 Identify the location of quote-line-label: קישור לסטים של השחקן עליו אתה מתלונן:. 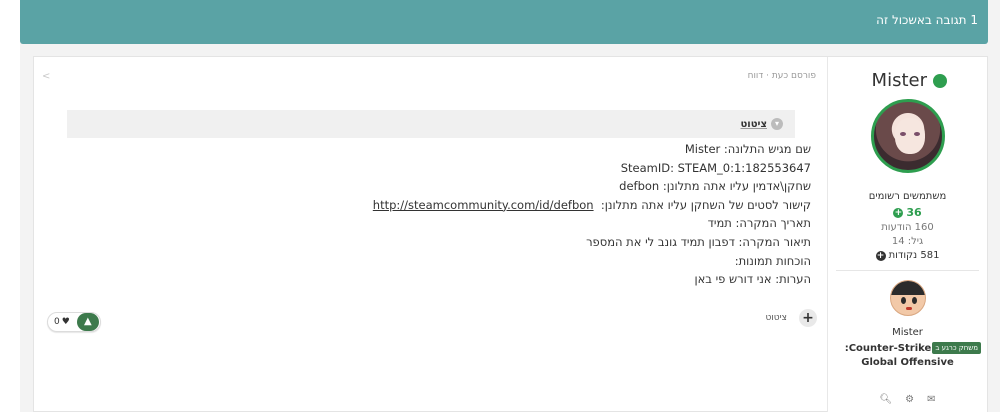
(705, 204).